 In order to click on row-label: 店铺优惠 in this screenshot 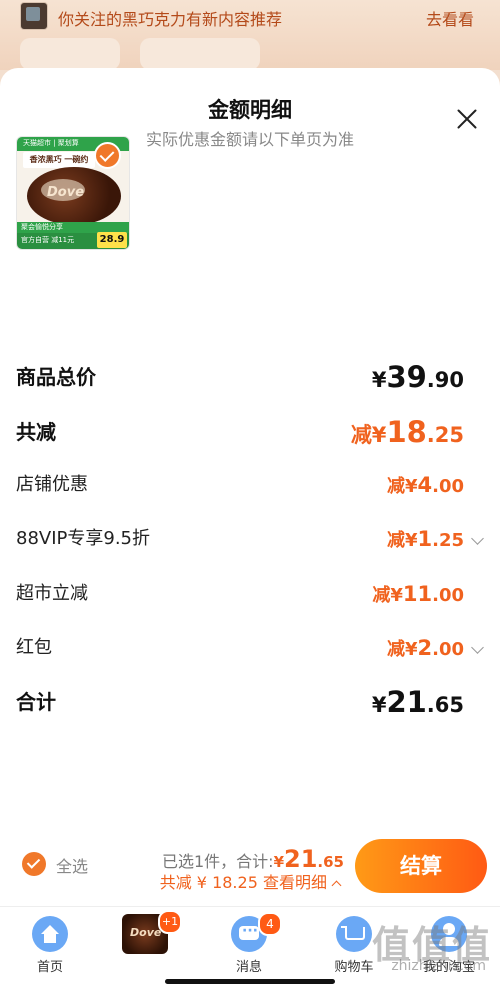, I will do `click(52, 484)`.